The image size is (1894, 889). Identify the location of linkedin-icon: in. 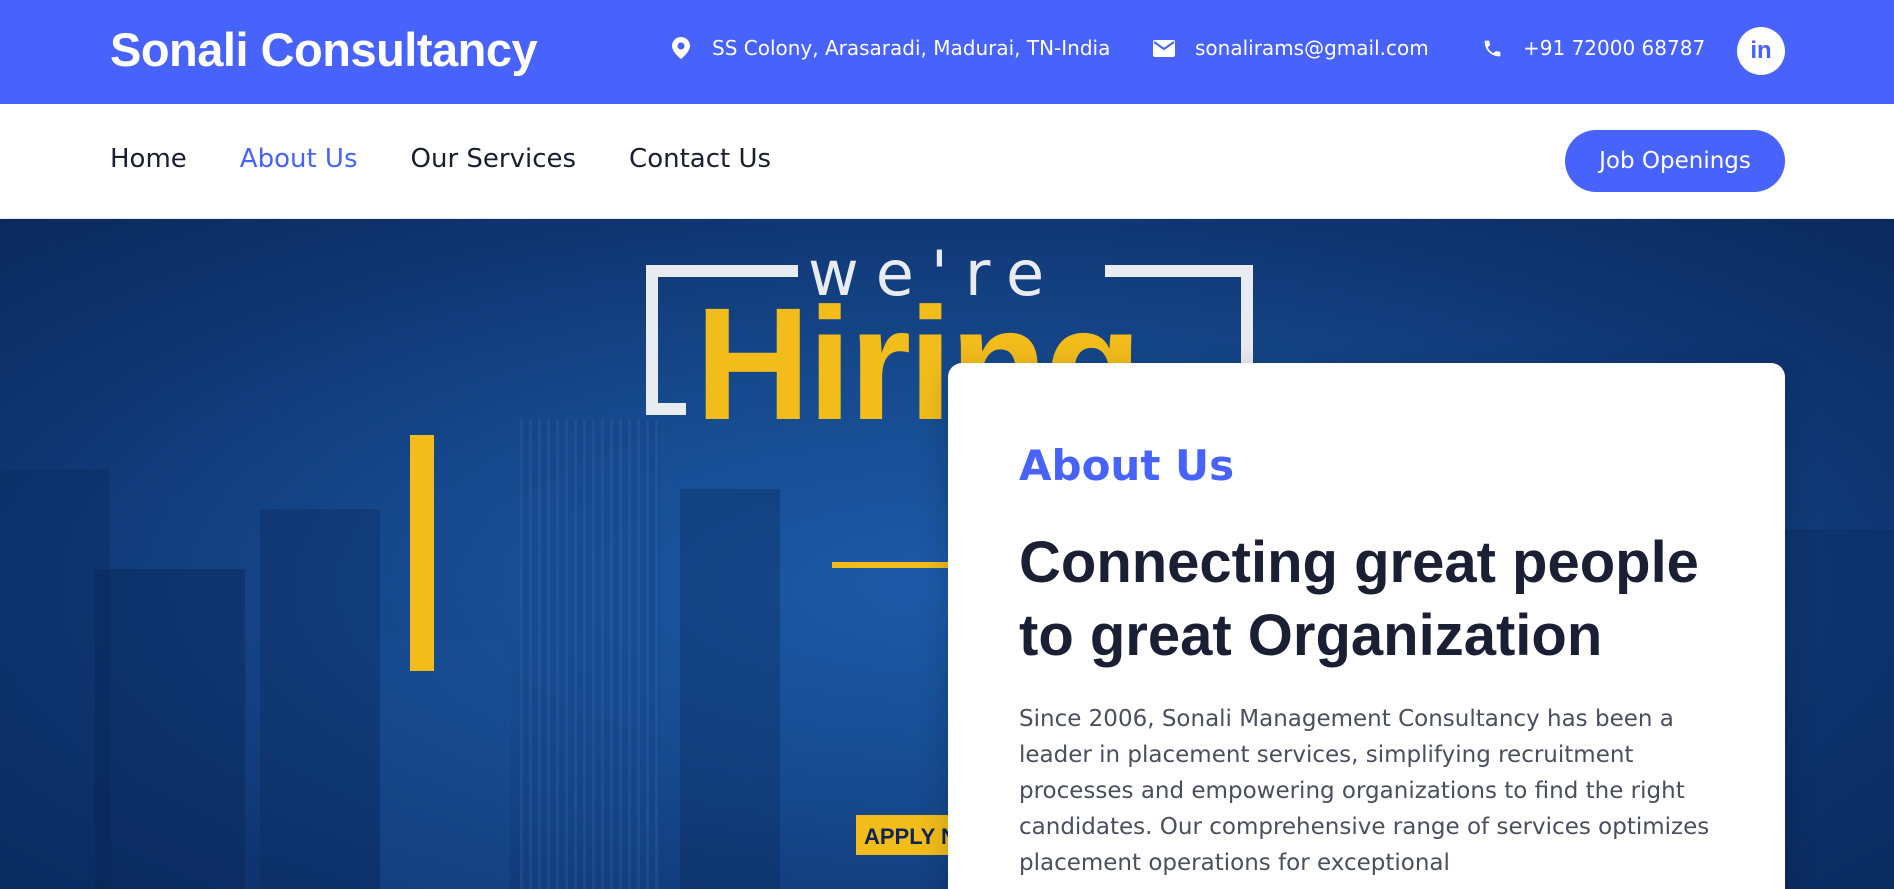
(1761, 51).